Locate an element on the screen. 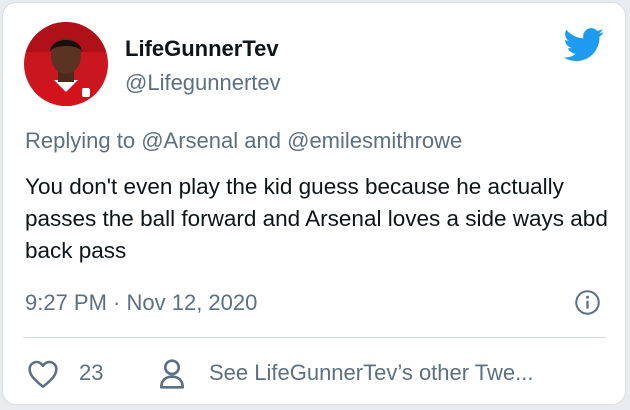  author-name: LifeGunnerTev is located at coordinates (202, 49).